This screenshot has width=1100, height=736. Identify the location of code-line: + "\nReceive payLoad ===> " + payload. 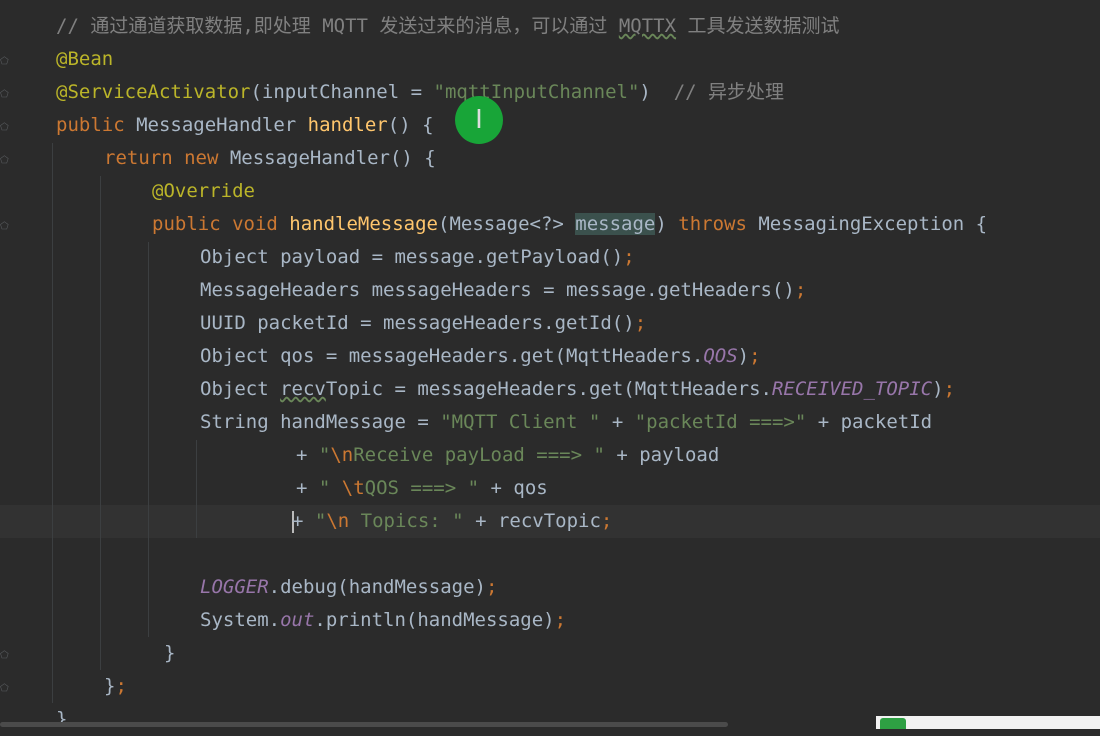
(550, 455).